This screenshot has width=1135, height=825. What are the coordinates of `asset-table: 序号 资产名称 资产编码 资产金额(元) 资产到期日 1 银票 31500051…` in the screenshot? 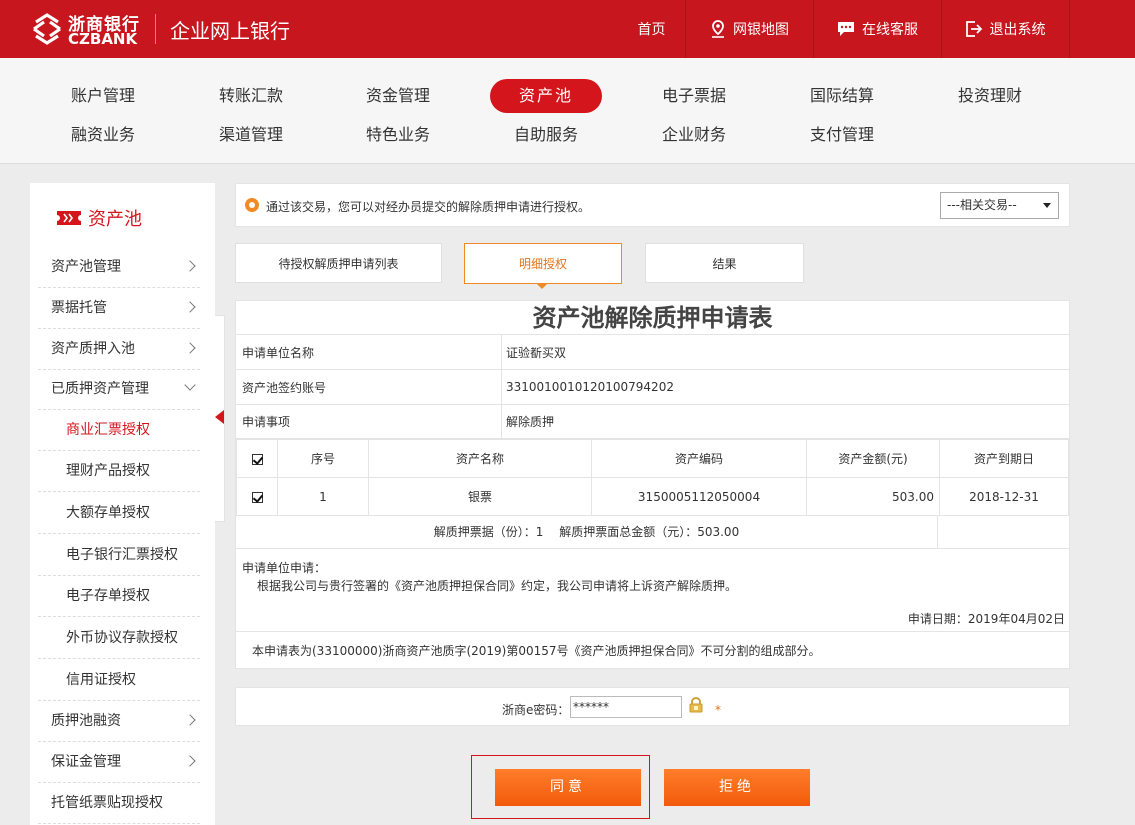 It's located at (652, 477).